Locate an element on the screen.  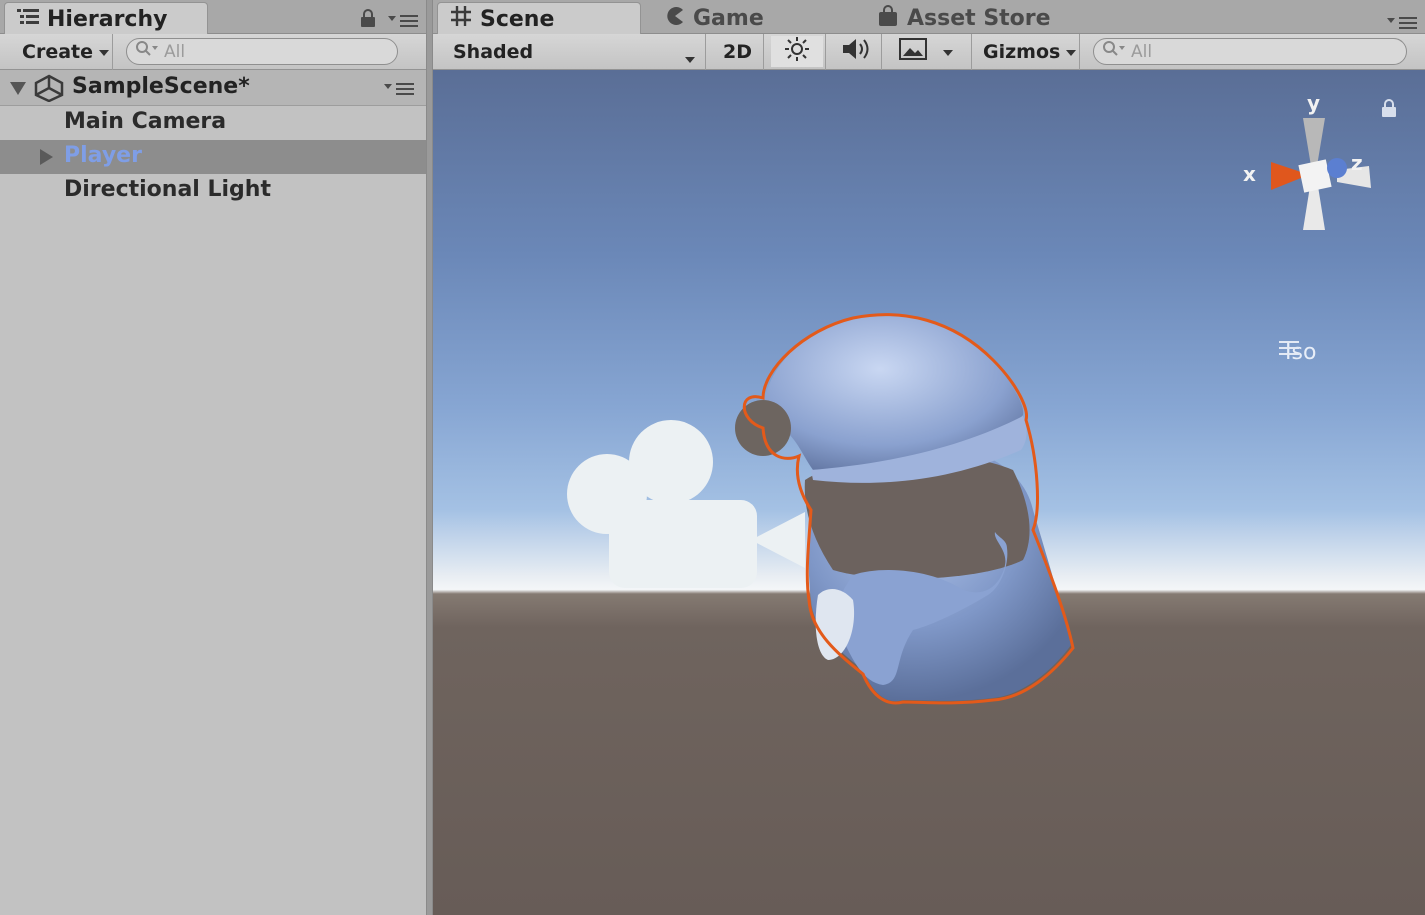
gizmos-dropdown: Gizmos is located at coordinates (1029, 51).